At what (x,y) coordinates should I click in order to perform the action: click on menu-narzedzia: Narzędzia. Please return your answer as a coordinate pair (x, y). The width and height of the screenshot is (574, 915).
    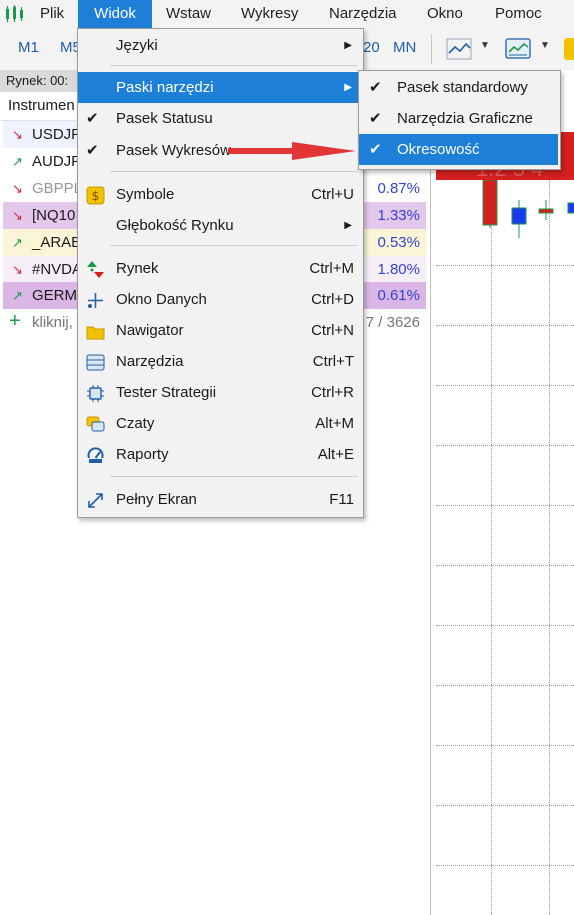
    Looking at the image, I should click on (363, 14).